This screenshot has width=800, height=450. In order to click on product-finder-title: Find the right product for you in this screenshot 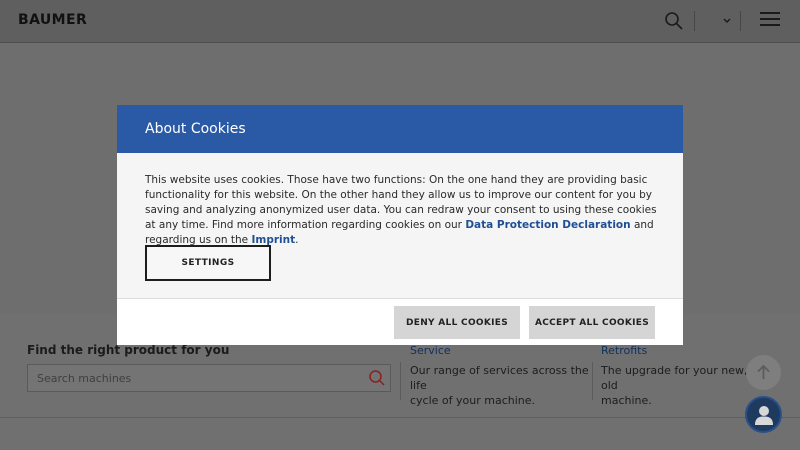, I will do `click(128, 350)`.